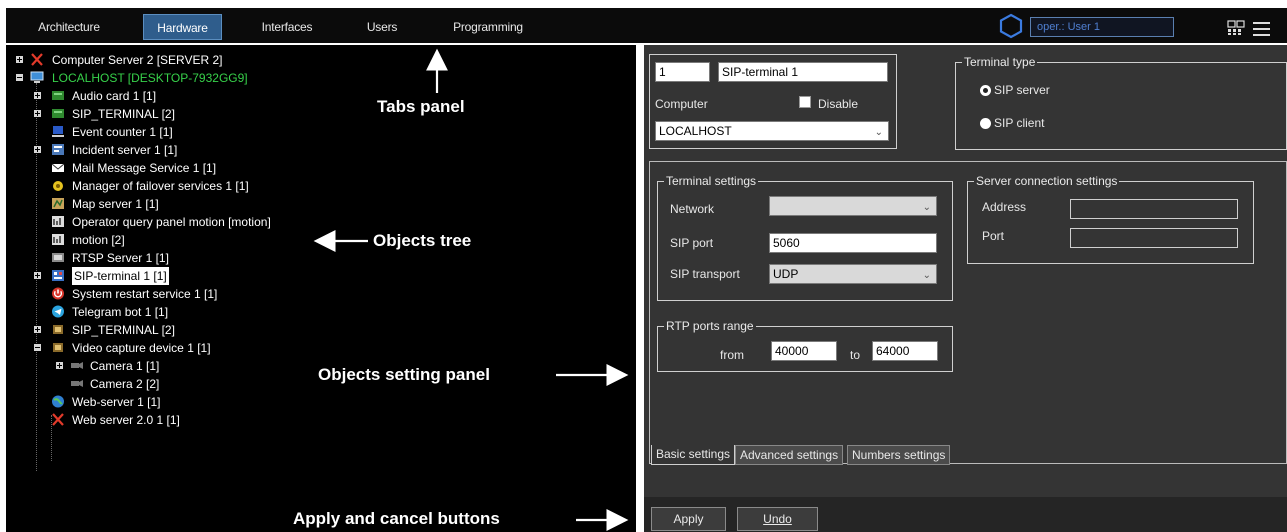 Image resolution: width=1287 pixels, height=532 pixels. I want to click on apply-button: Apply, so click(688, 519).